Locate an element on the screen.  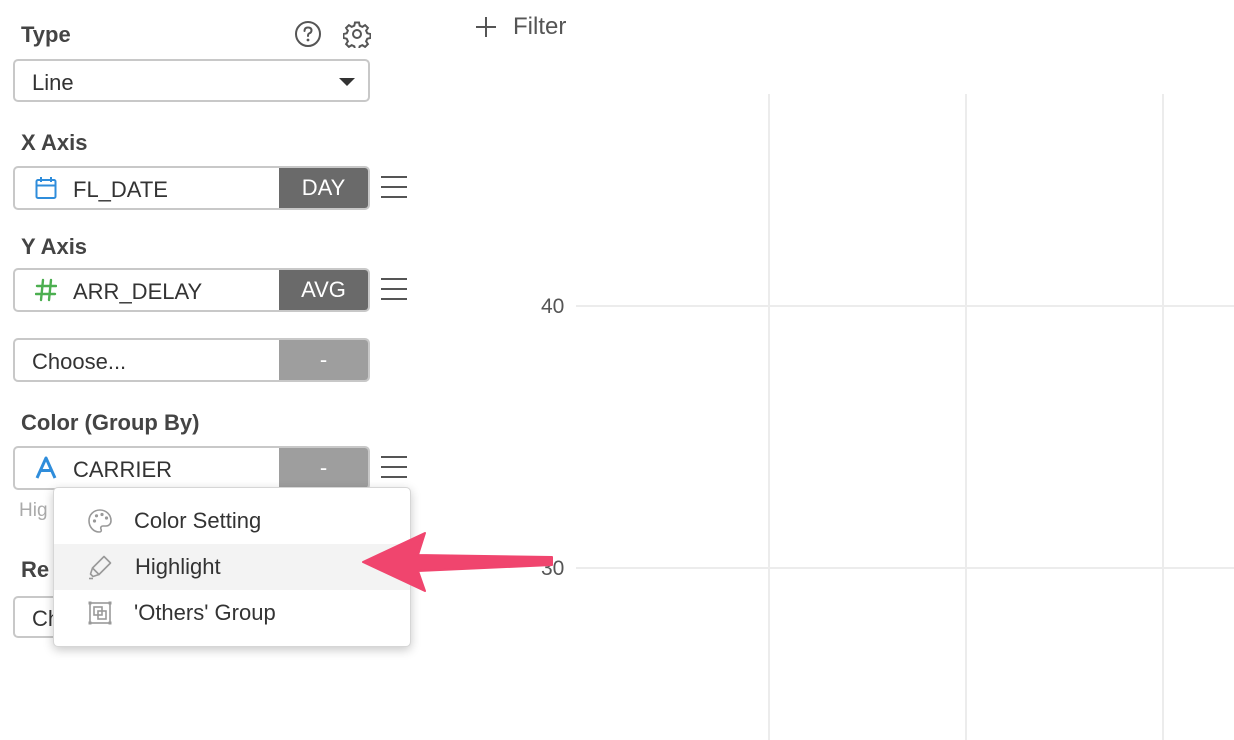
x-axis-field: FL_DATE DAY is located at coordinates (191, 188).